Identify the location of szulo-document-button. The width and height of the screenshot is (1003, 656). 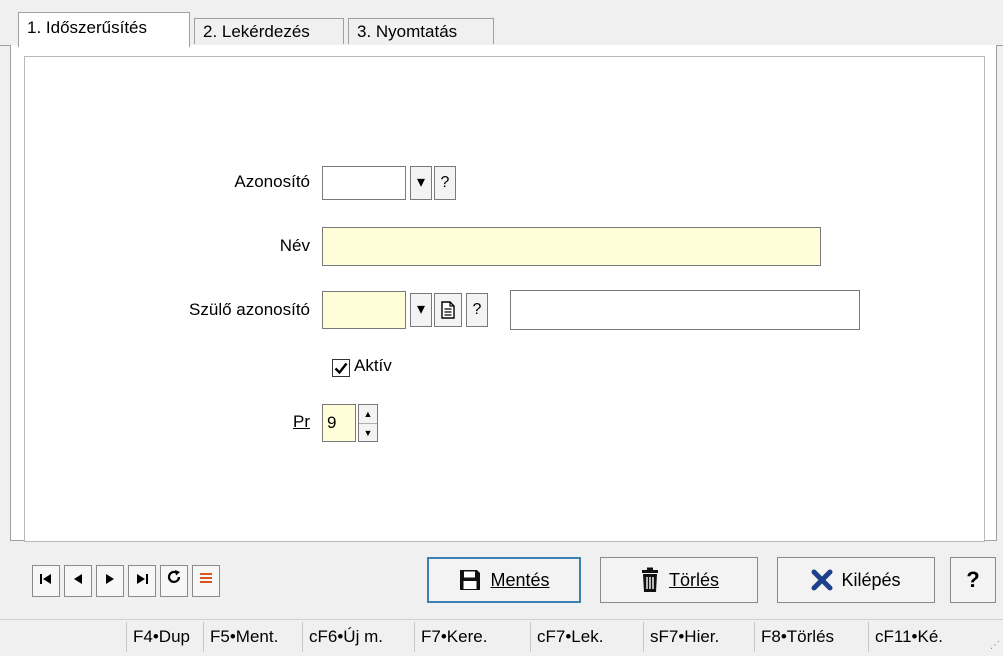
(448, 310).